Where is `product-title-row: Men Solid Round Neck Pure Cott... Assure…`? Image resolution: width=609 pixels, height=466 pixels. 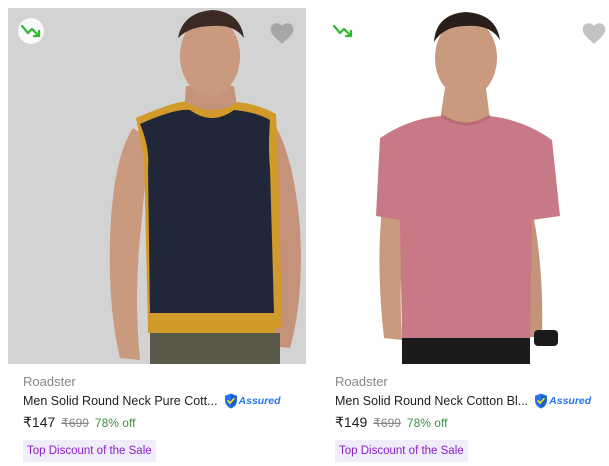 product-title-row: Men Solid Round Neck Pure Cott... Assure… is located at coordinates (163, 401).